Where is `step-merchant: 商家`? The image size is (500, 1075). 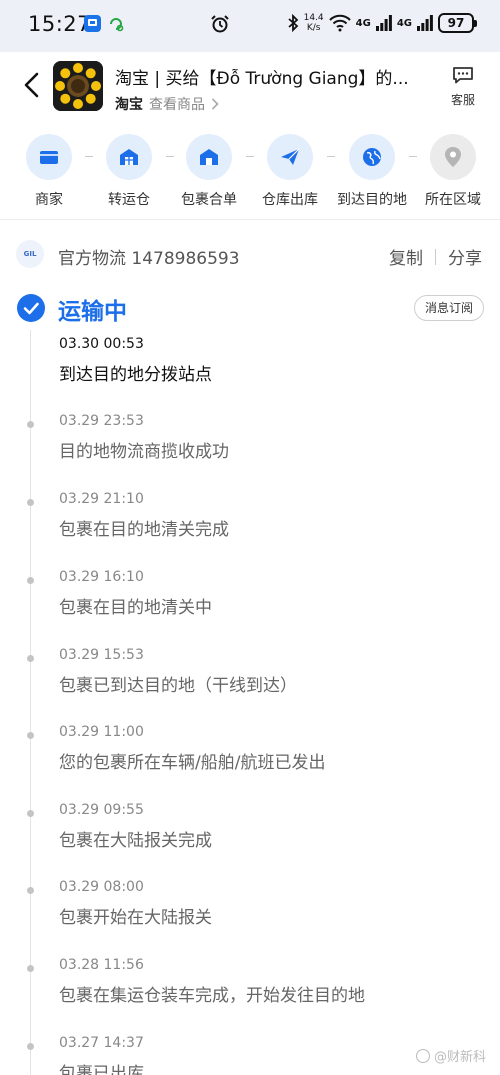 step-merchant: 商家 is located at coordinates (49, 171).